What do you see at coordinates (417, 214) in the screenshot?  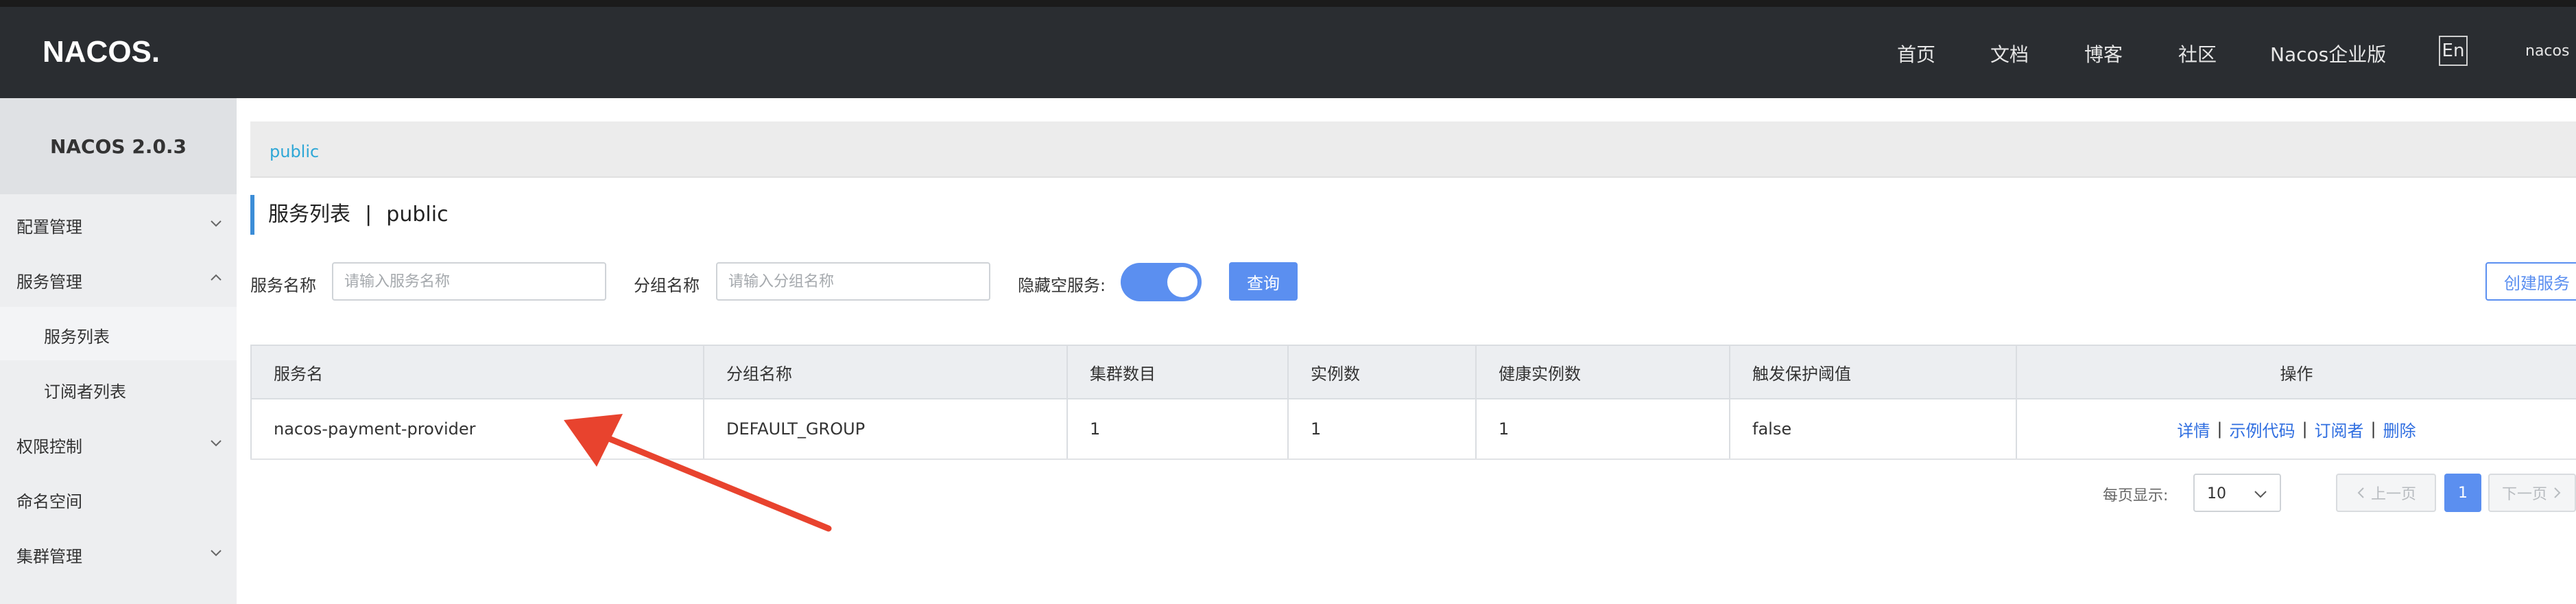 I see `page-title-namespace: public` at bounding box center [417, 214].